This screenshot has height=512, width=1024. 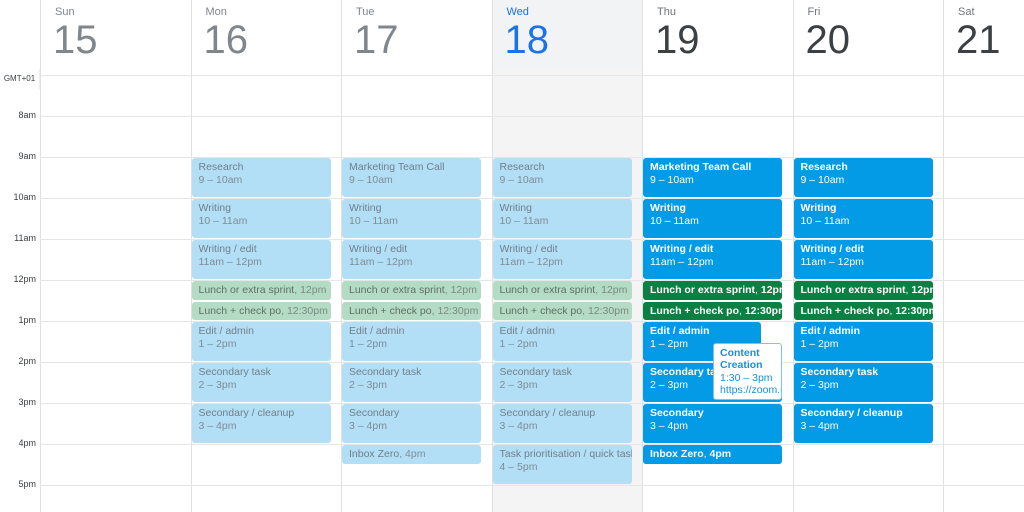 I want to click on day-number: 15, so click(x=75, y=40).